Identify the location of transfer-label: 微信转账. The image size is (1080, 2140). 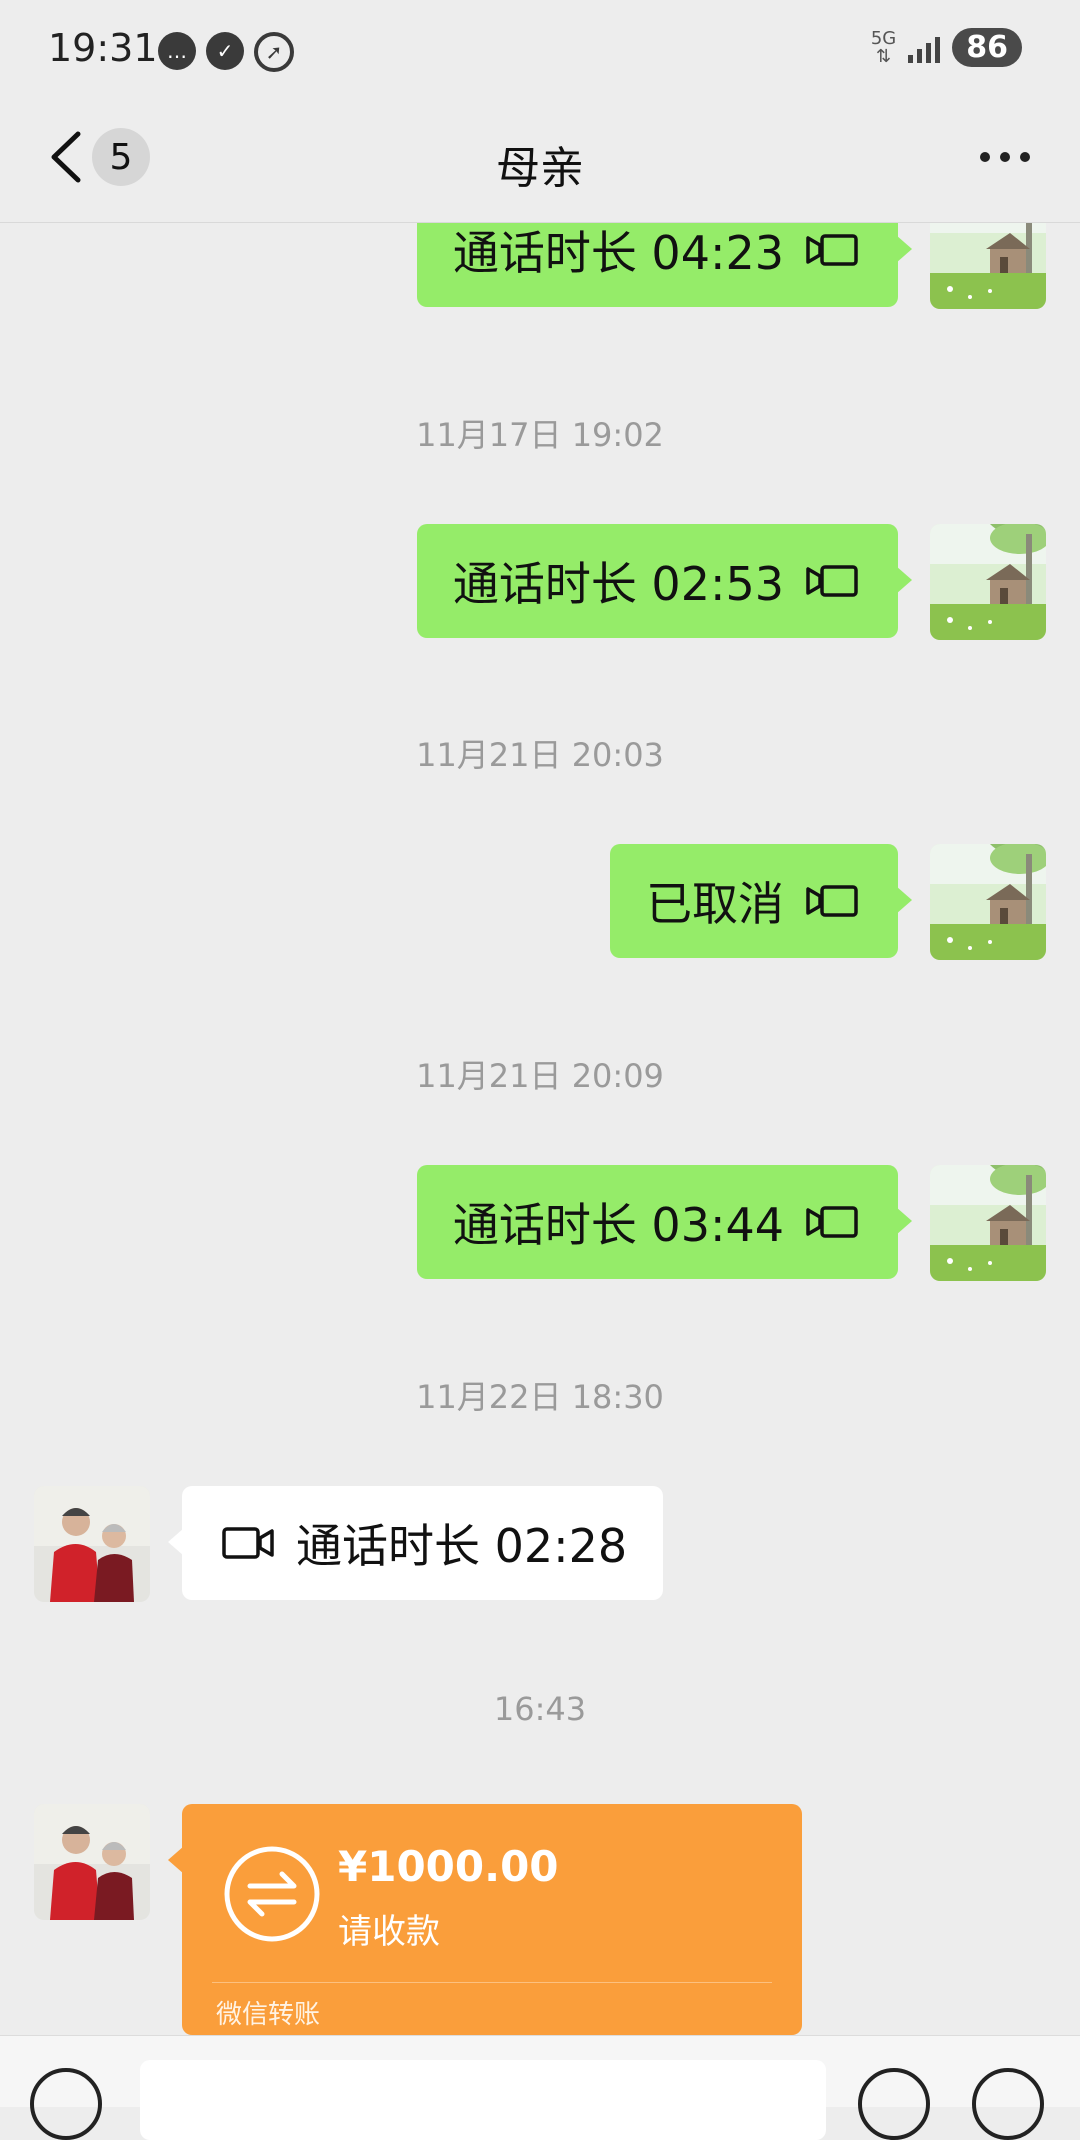
(268, 2015).